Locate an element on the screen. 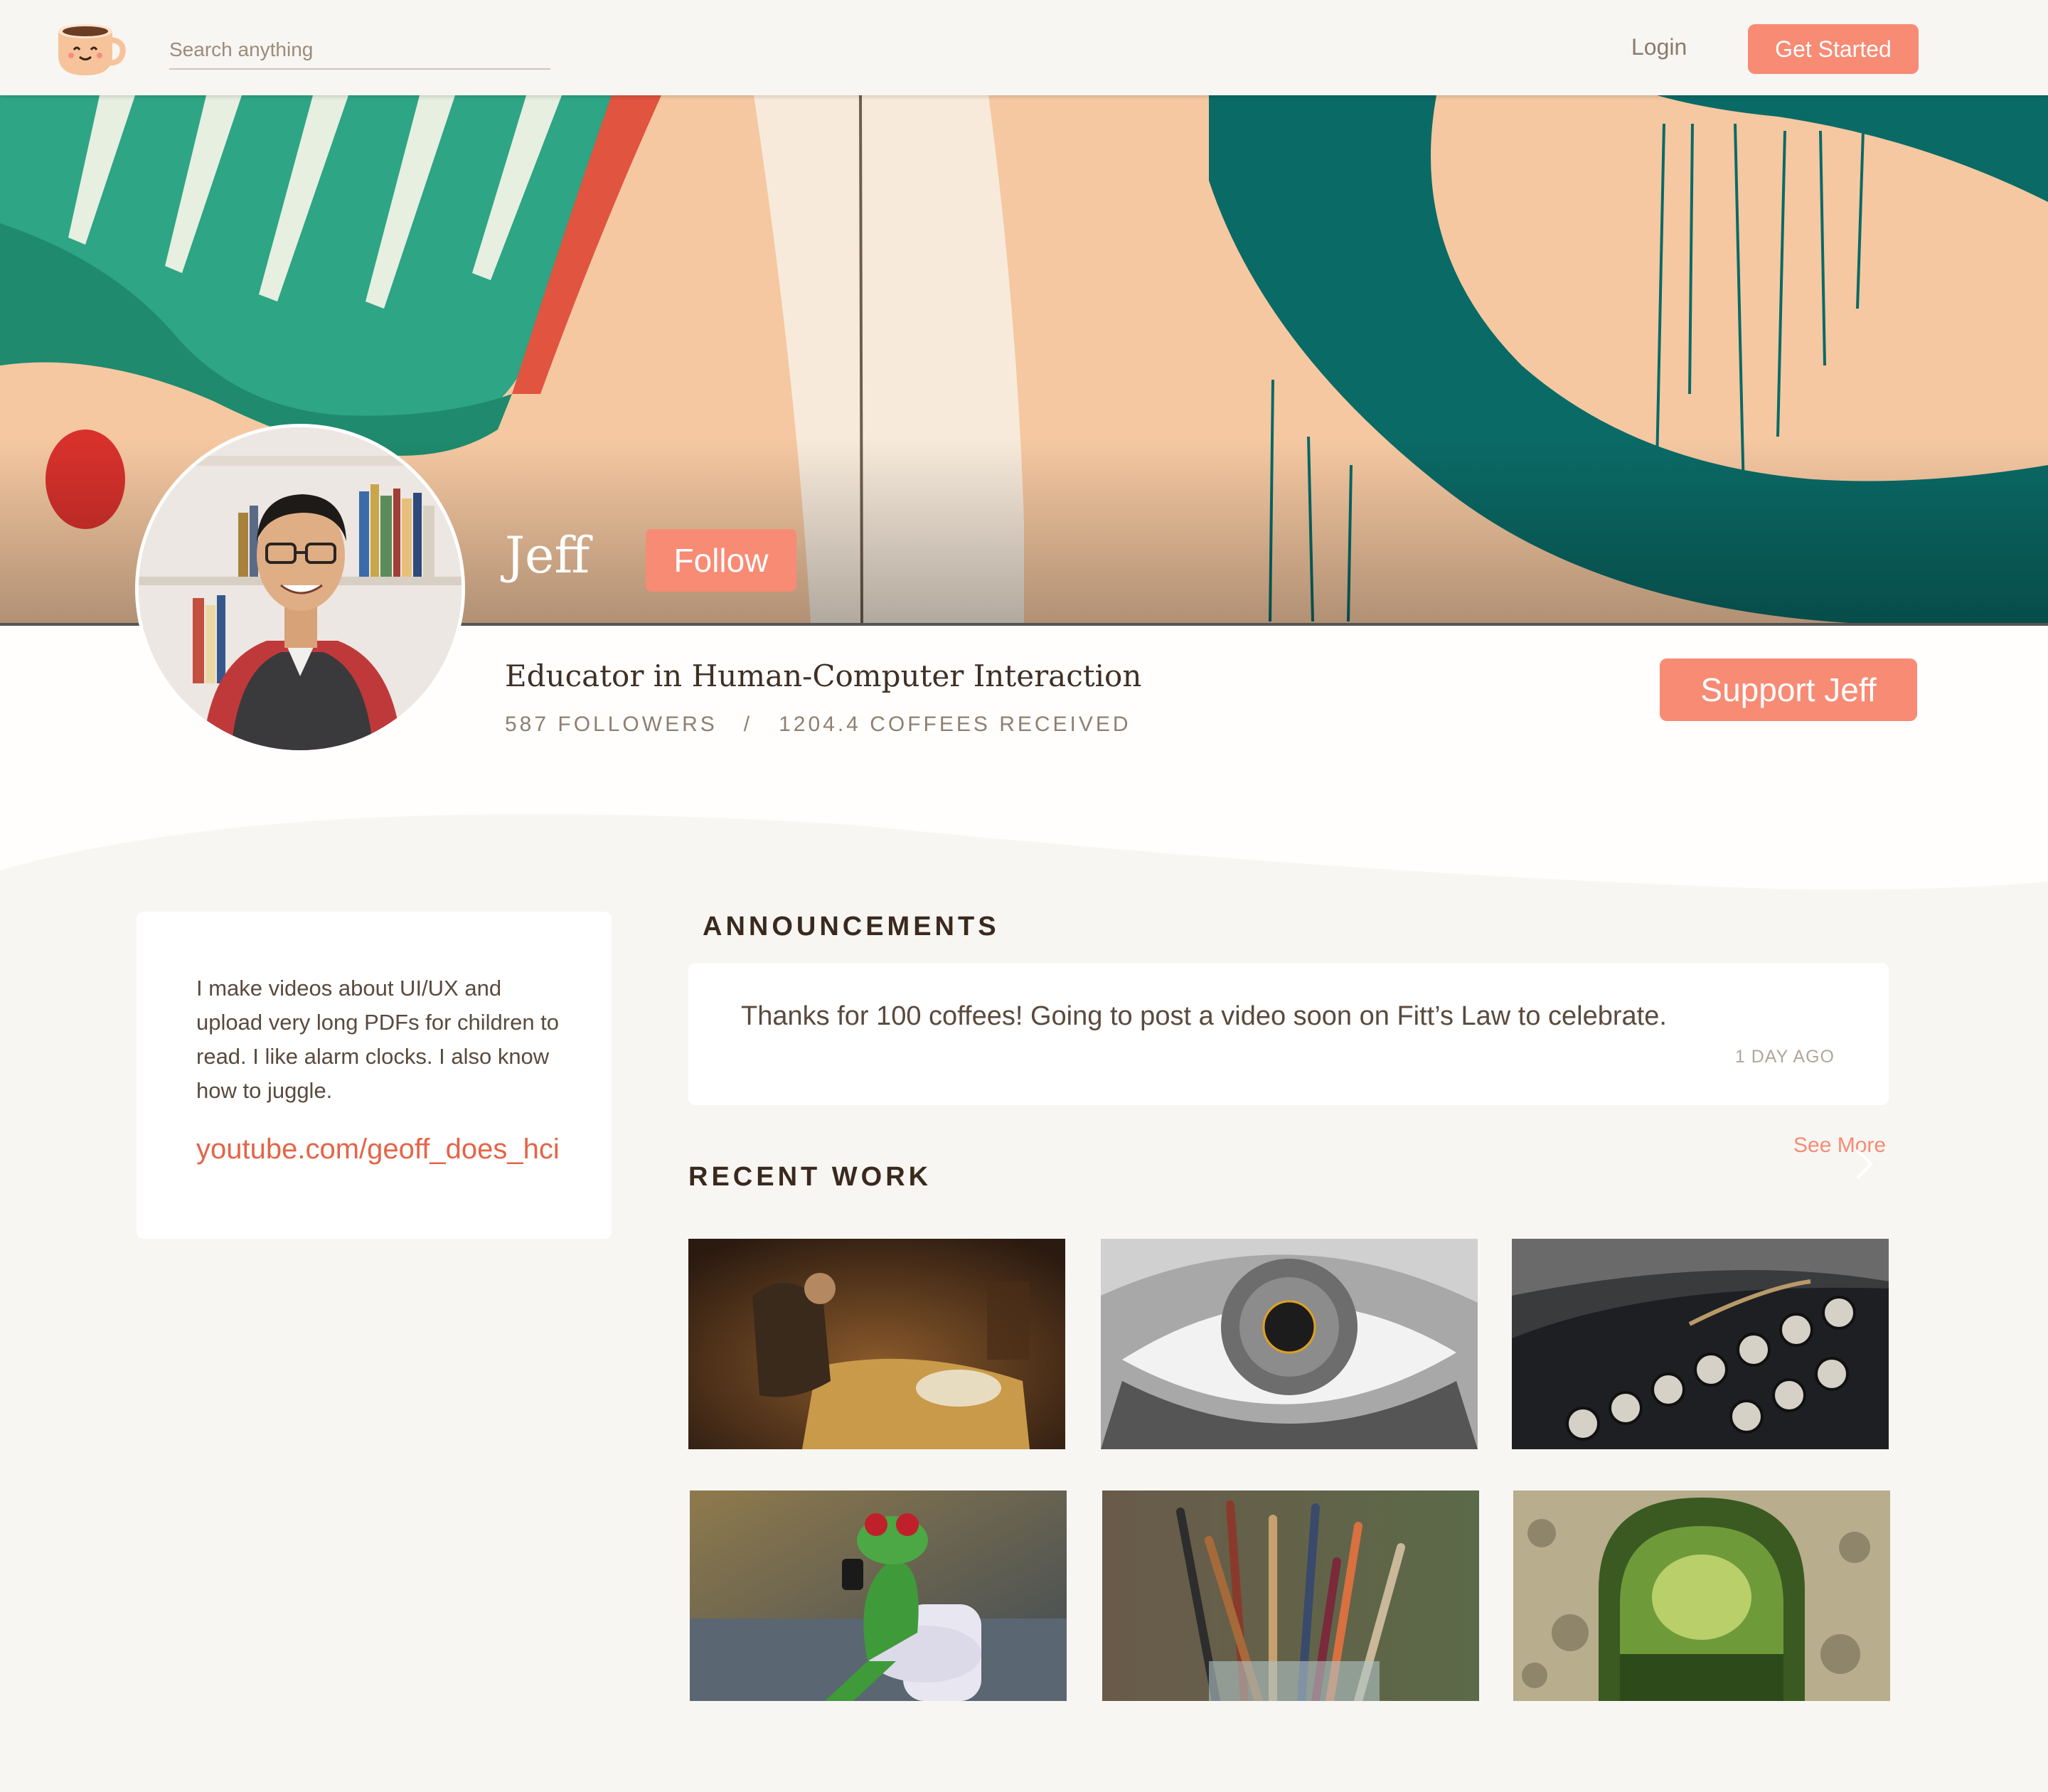  get-started-button: Get Started is located at coordinates (1833, 49).